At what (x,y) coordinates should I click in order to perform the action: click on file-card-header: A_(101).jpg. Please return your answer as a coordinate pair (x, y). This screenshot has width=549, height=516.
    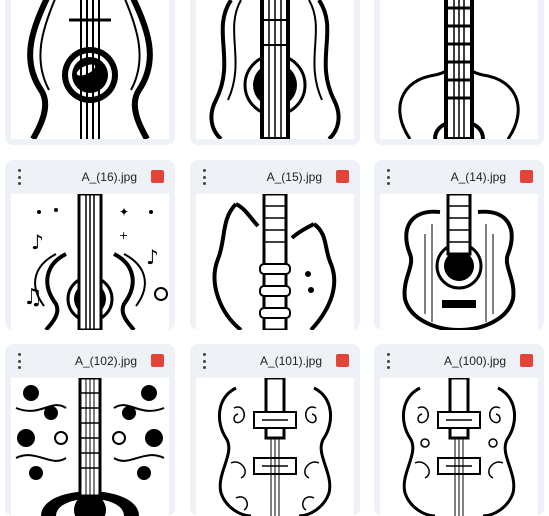
    Looking at the image, I should click on (275, 361).